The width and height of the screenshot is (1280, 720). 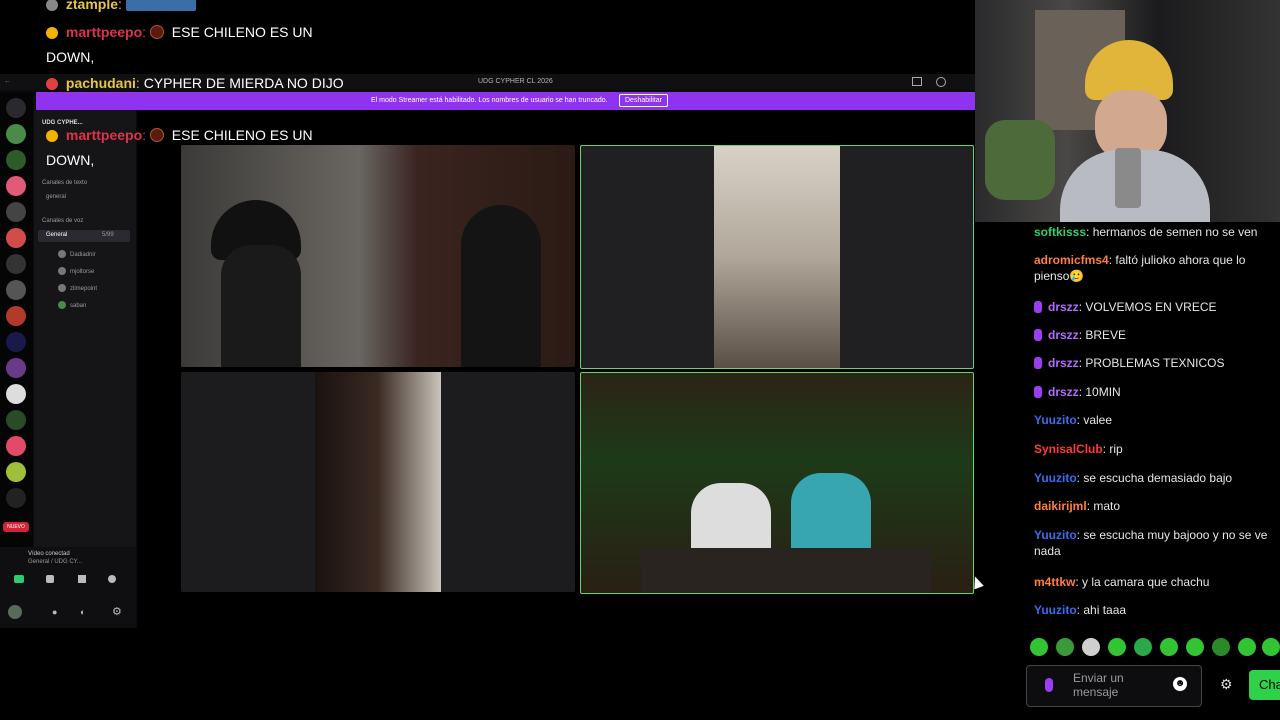 What do you see at coordinates (1127, 111) in the screenshot?
I see `streamer-webcam` at bounding box center [1127, 111].